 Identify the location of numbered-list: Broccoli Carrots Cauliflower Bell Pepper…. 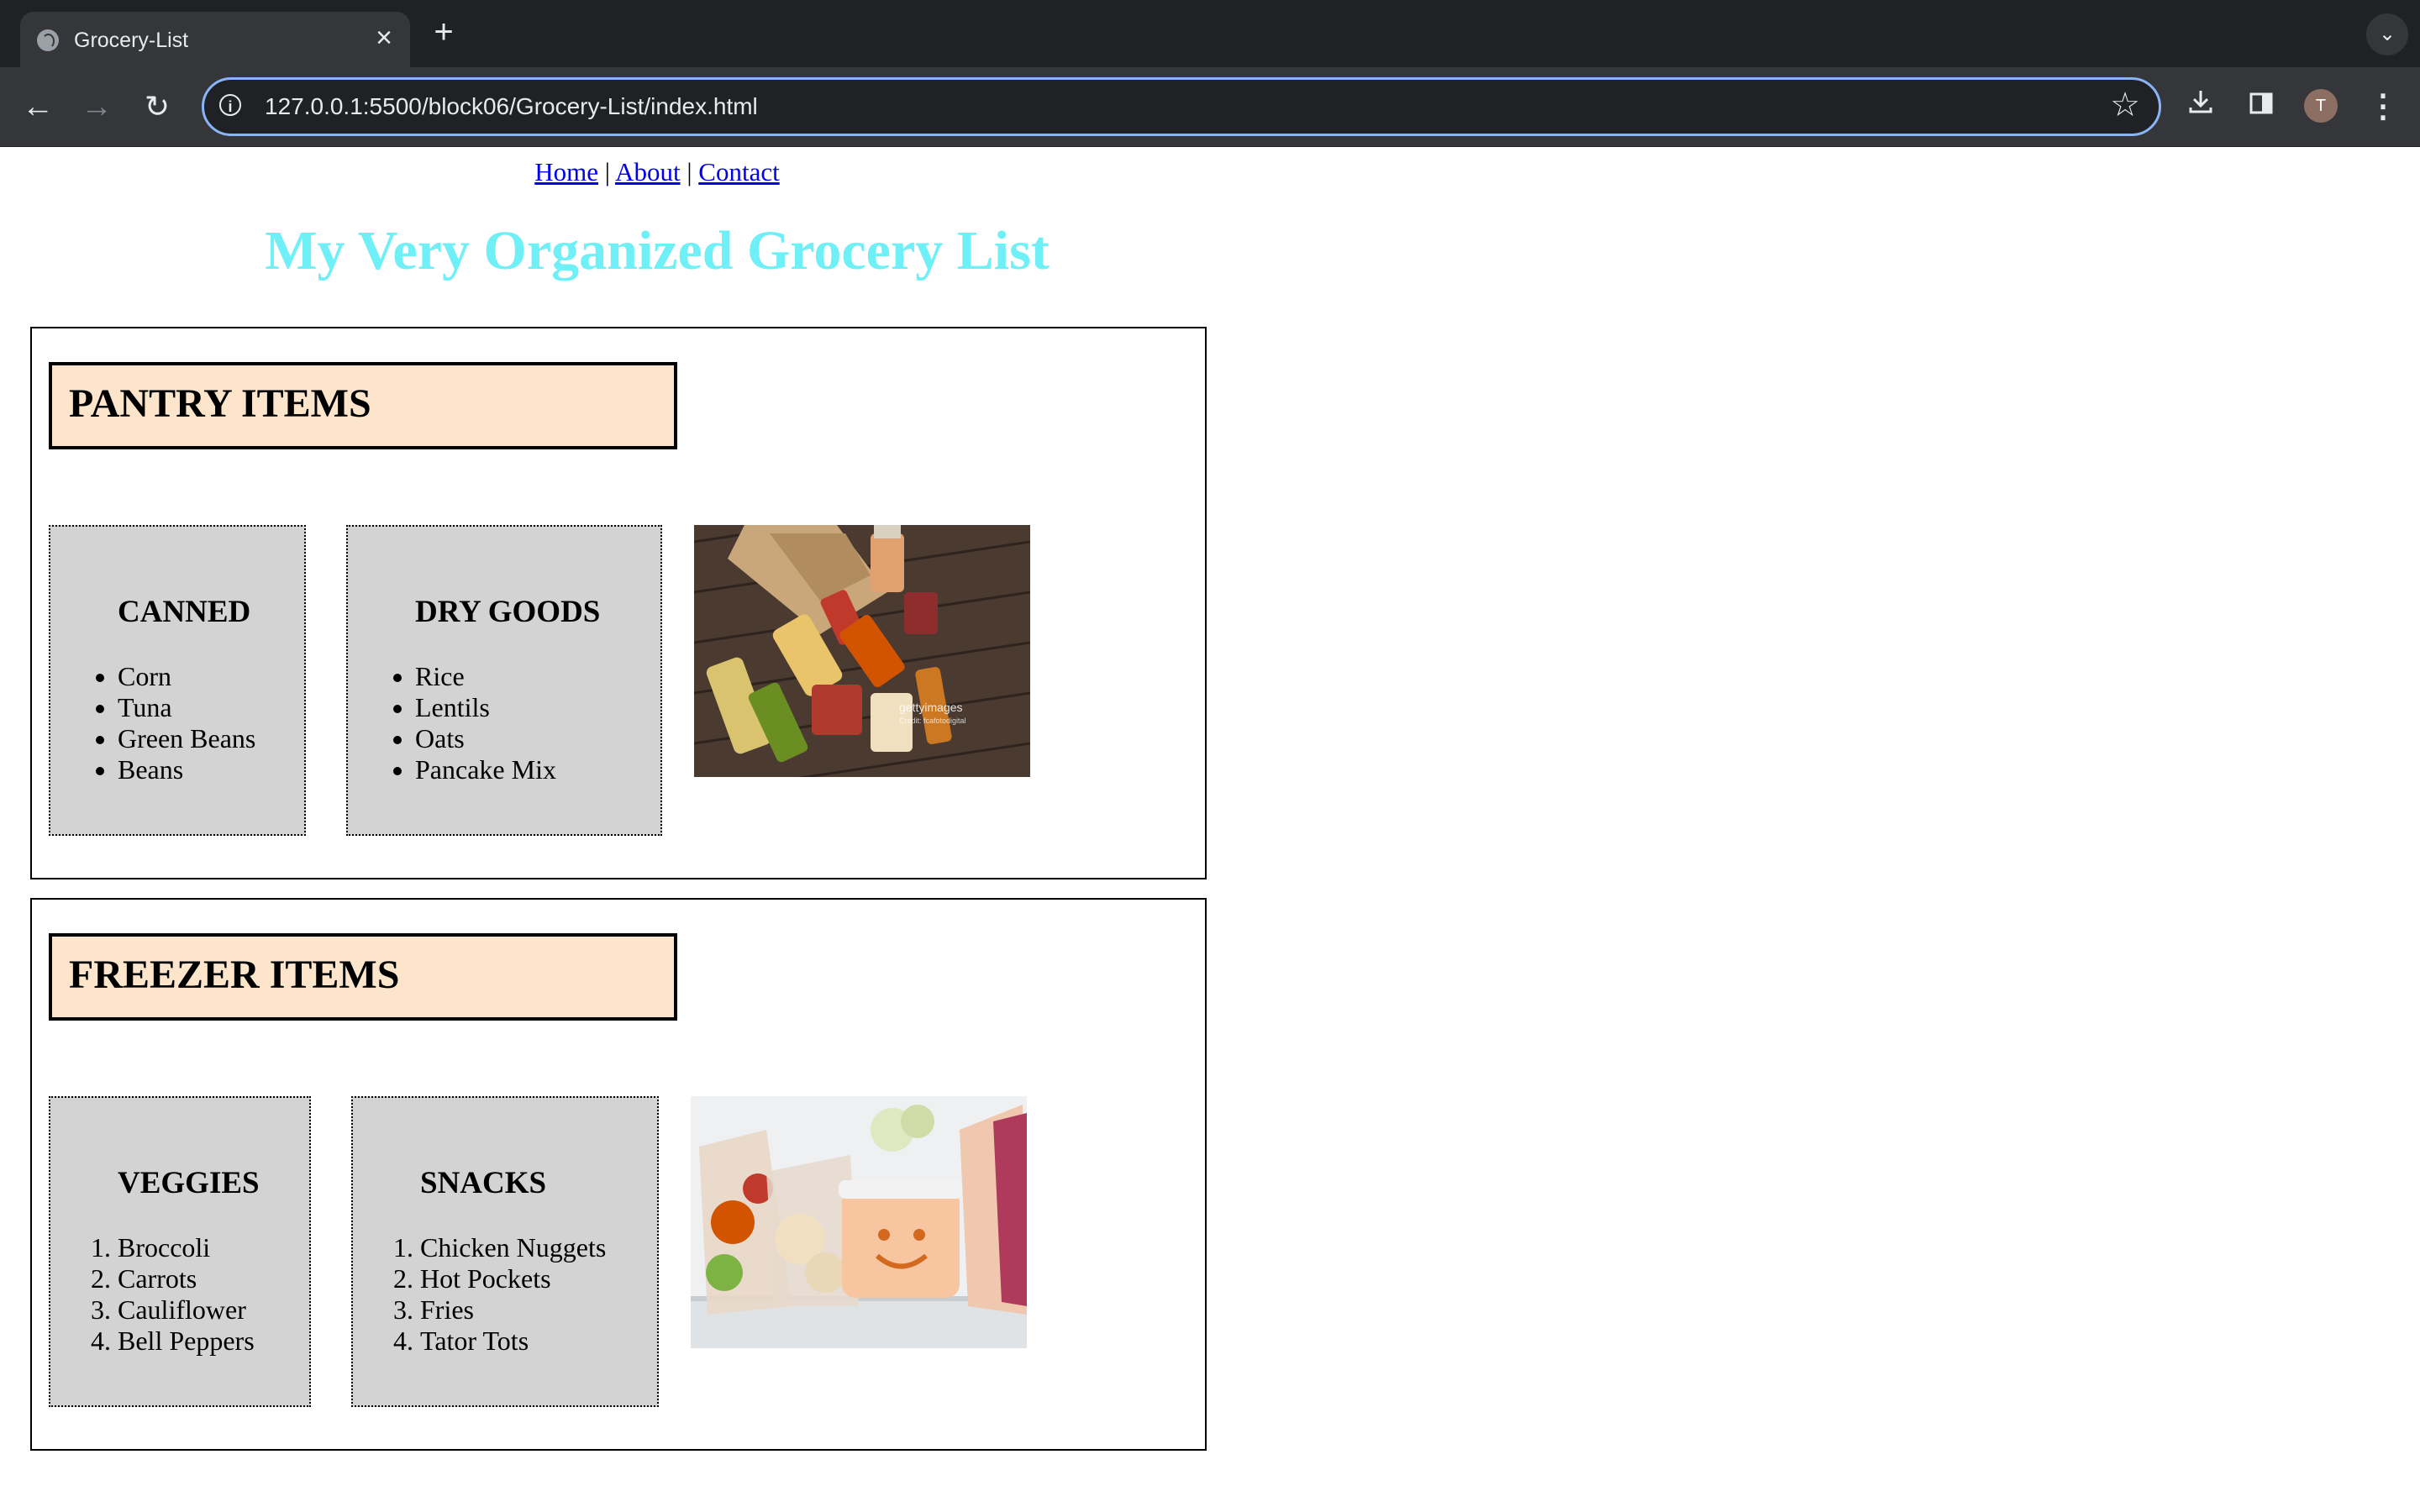
(187, 1294).